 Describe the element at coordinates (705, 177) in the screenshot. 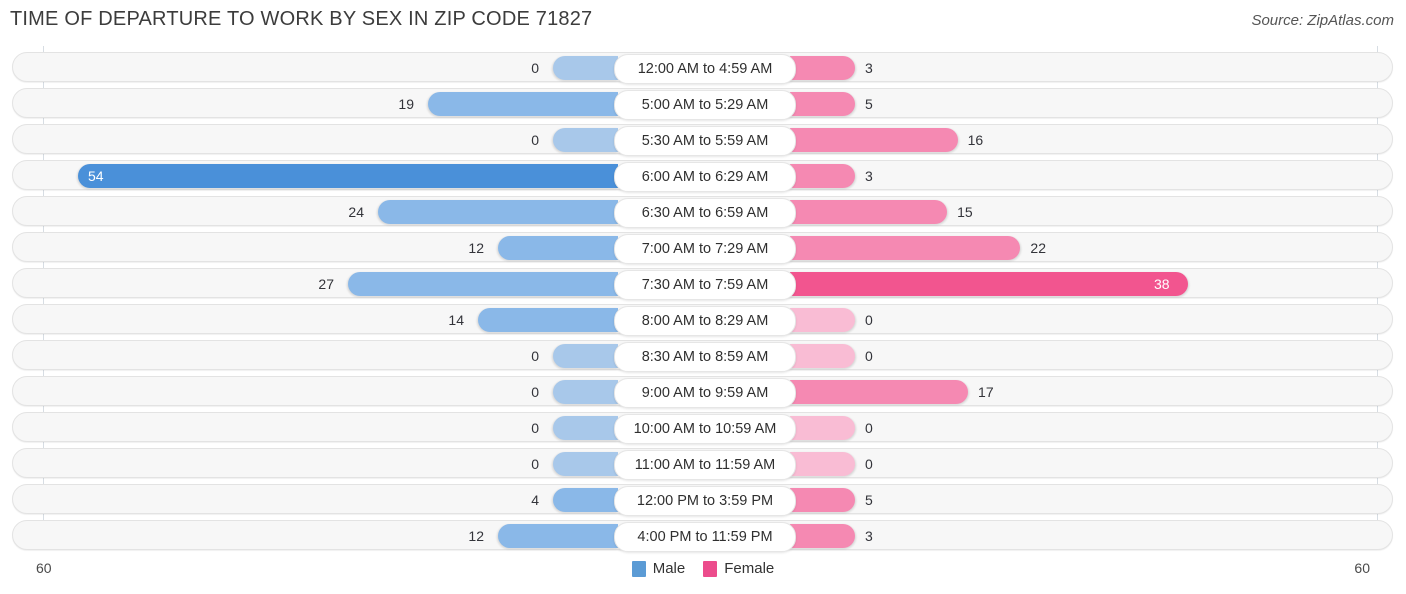

I see `category-label: 6:00 AM to 6:29 AM` at that location.